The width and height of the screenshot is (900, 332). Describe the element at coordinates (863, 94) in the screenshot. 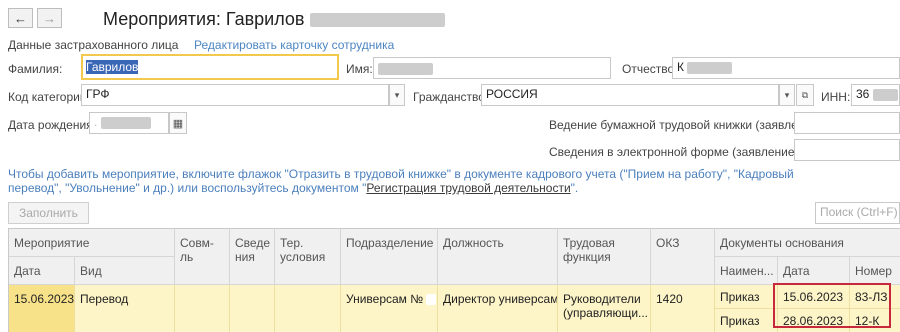

I see `inn-value: 36` at that location.